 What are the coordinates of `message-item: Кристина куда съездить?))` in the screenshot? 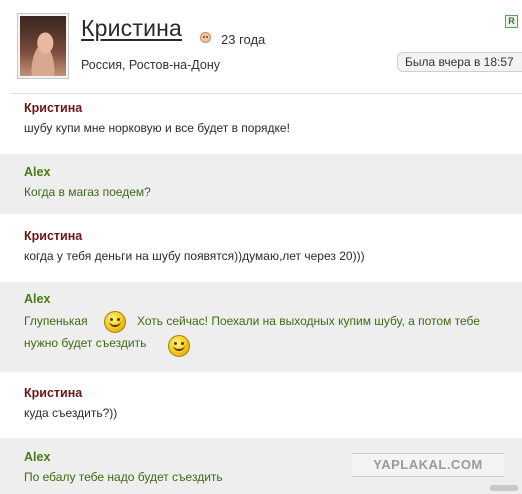 It's located at (261, 405).